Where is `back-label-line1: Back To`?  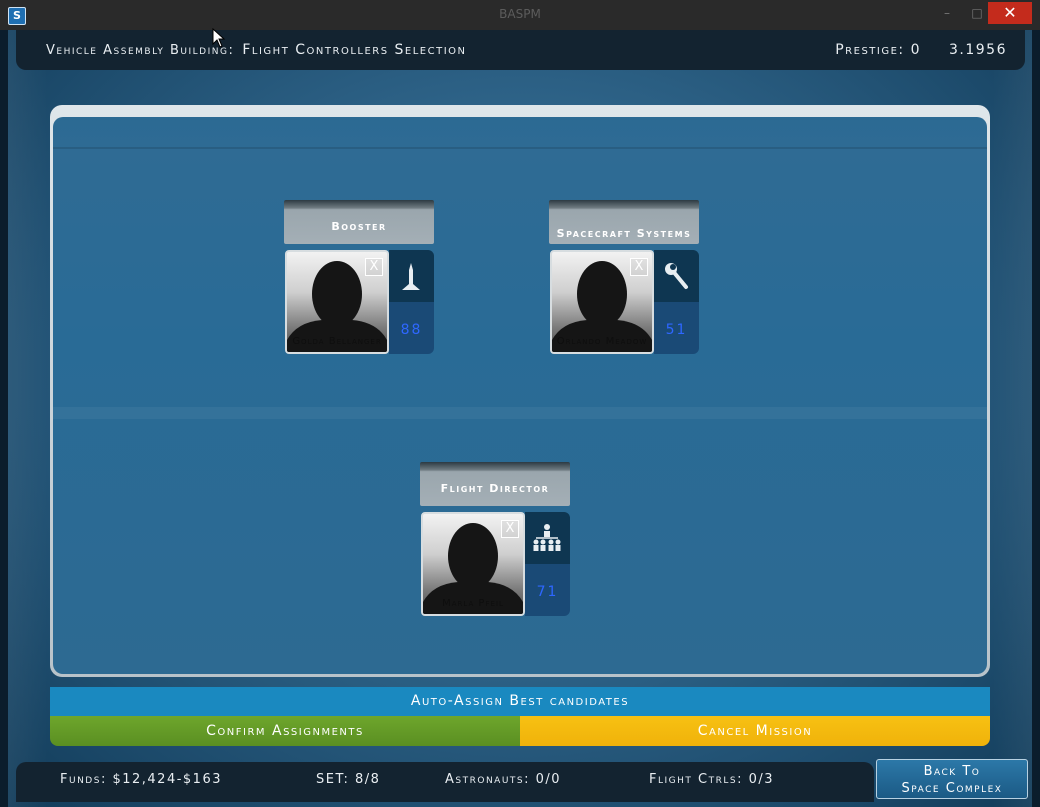 back-label-line1: Back To is located at coordinates (952, 771).